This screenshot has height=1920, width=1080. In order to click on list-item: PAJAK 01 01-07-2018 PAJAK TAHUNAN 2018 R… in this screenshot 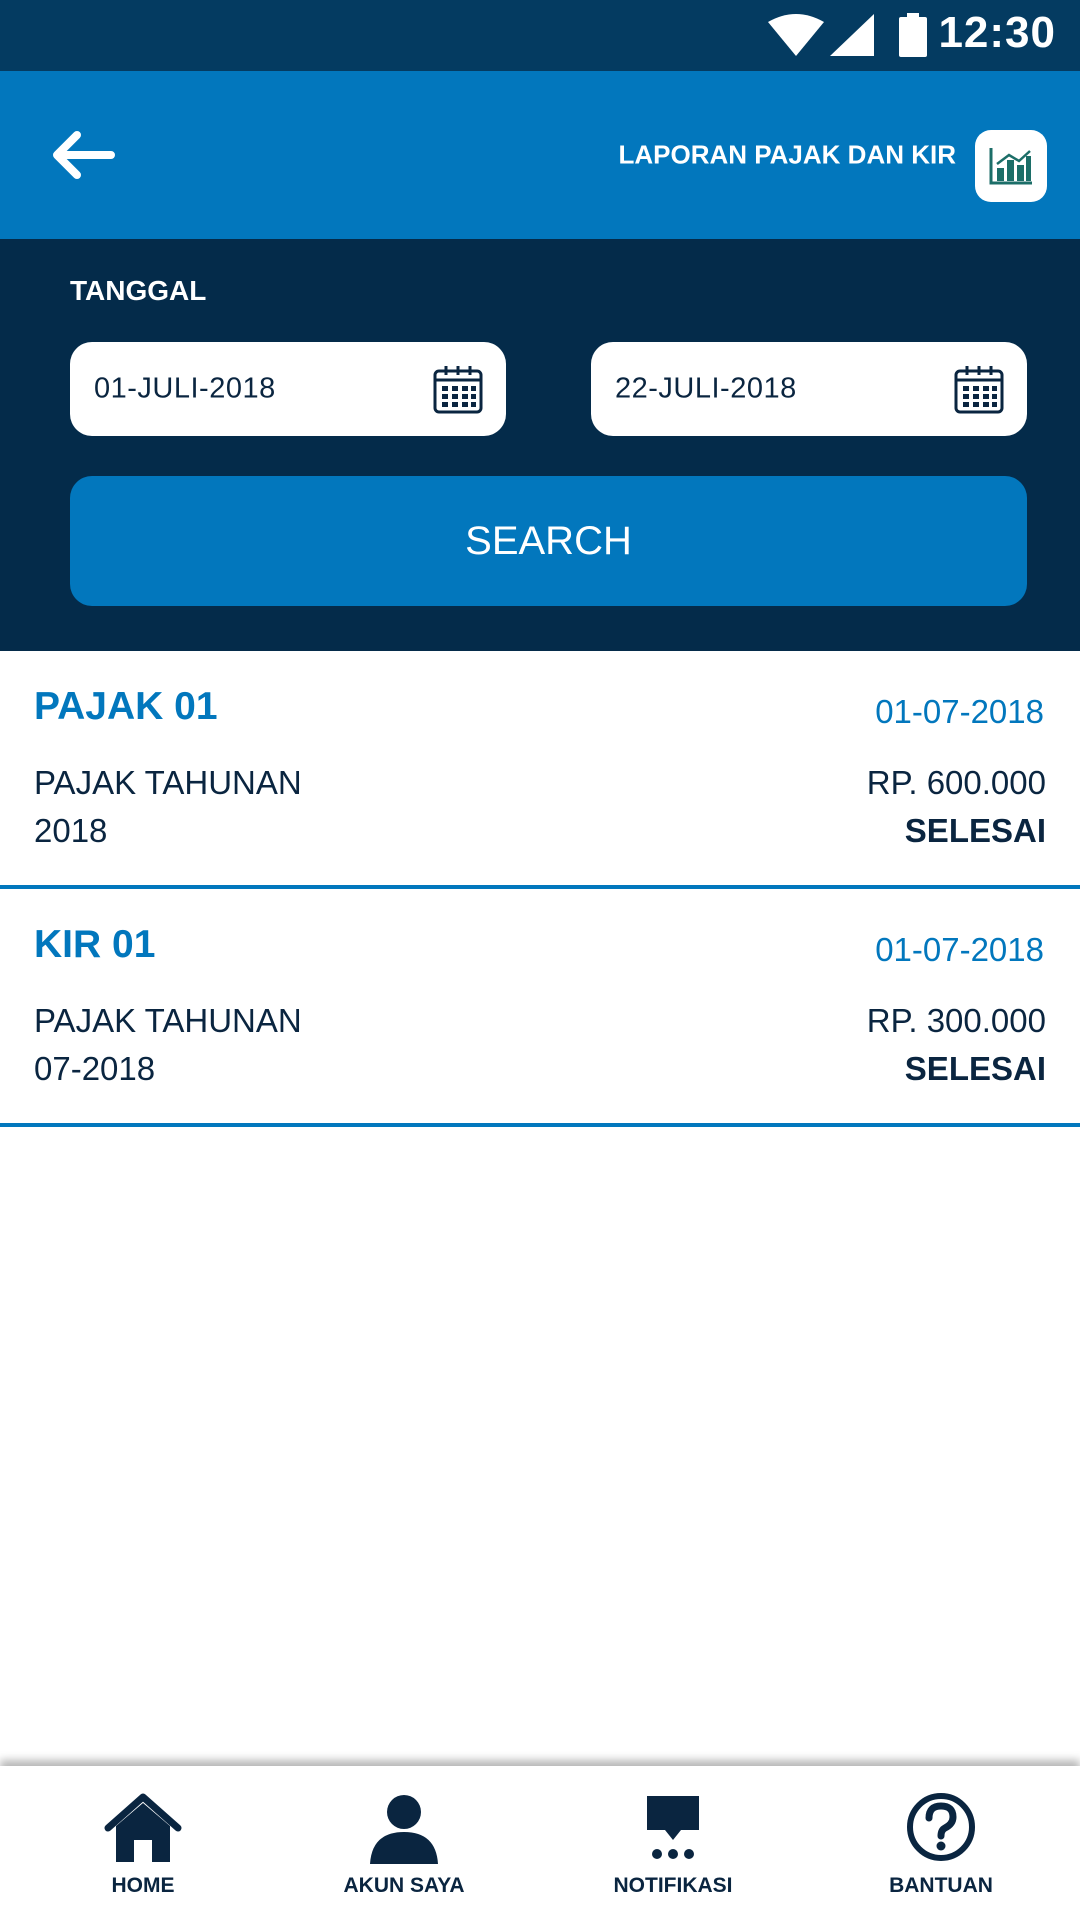, I will do `click(540, 770)`.